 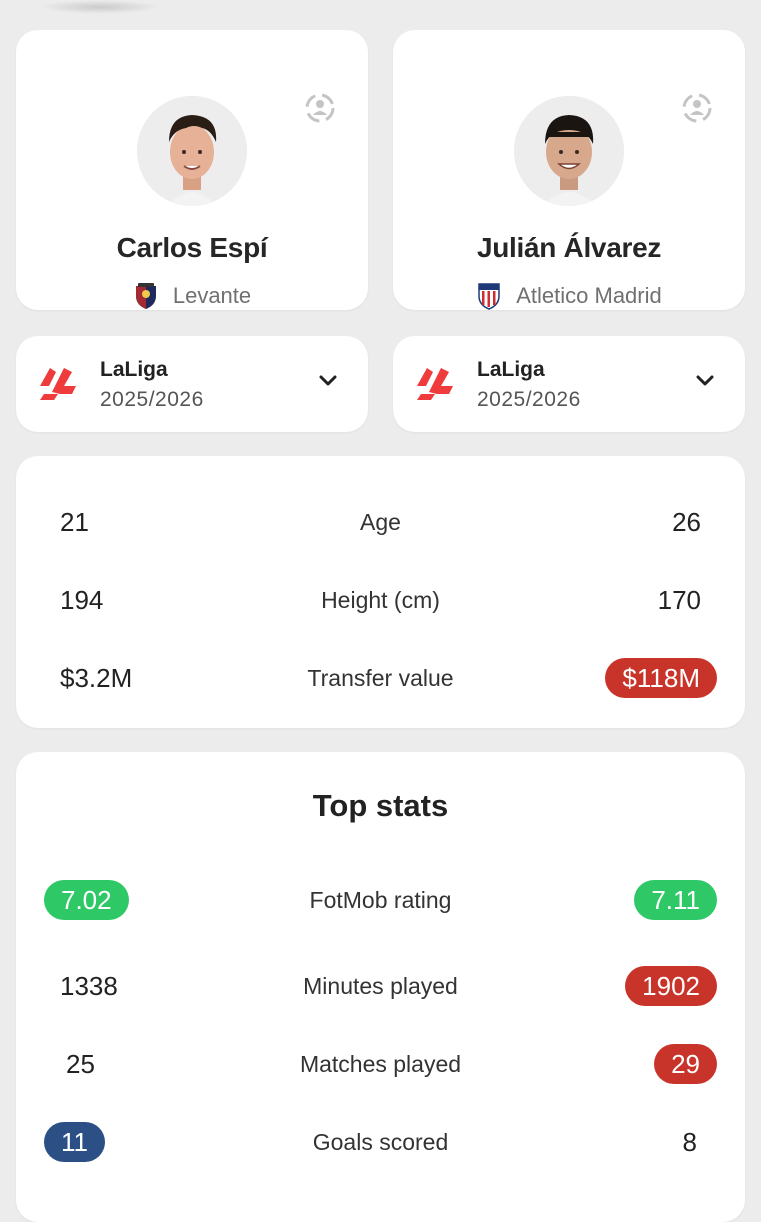 I want to click on left-value: 25, so click(x=80, y=1064).